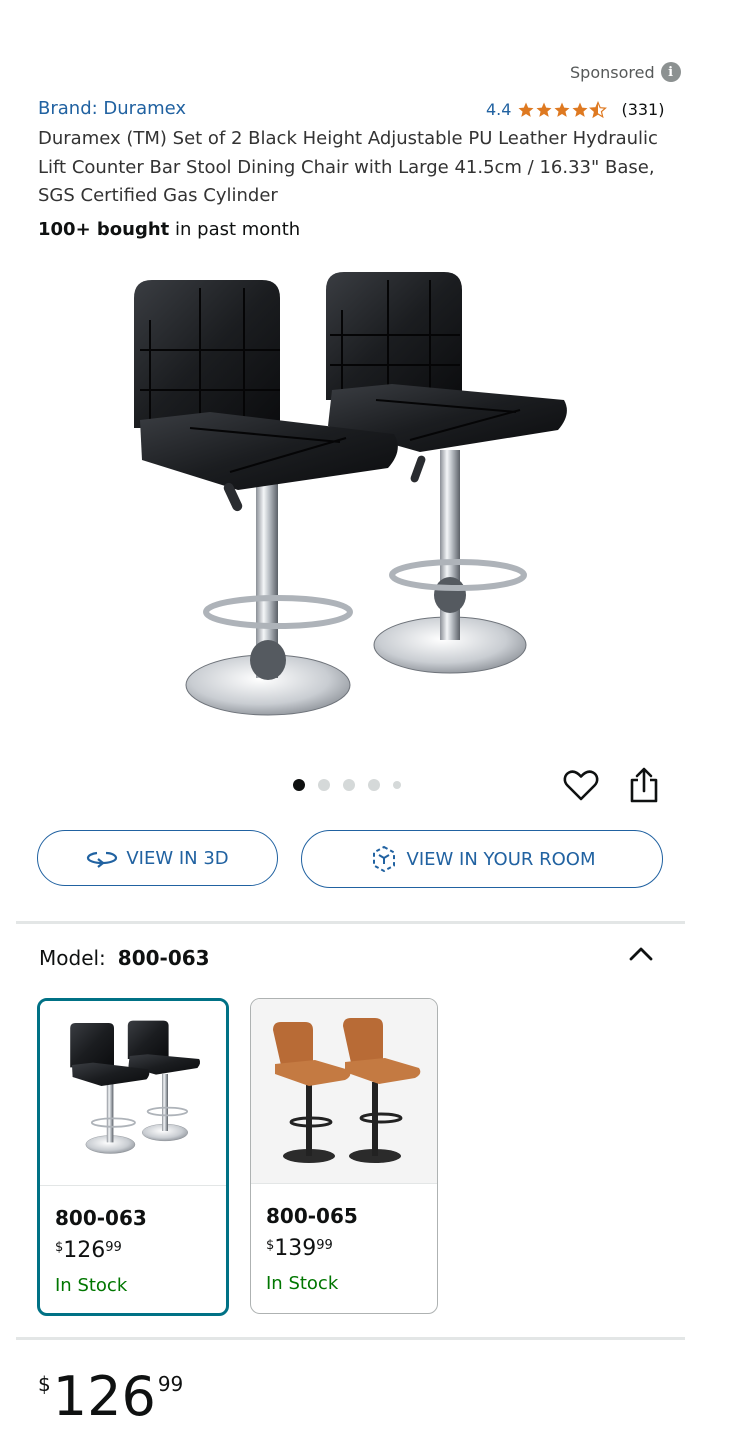 This screenshot has width=752, height=1440. Describe the element at coordinates (382, 1090) in the screenshot. I see `tan-stool-right` at that location.